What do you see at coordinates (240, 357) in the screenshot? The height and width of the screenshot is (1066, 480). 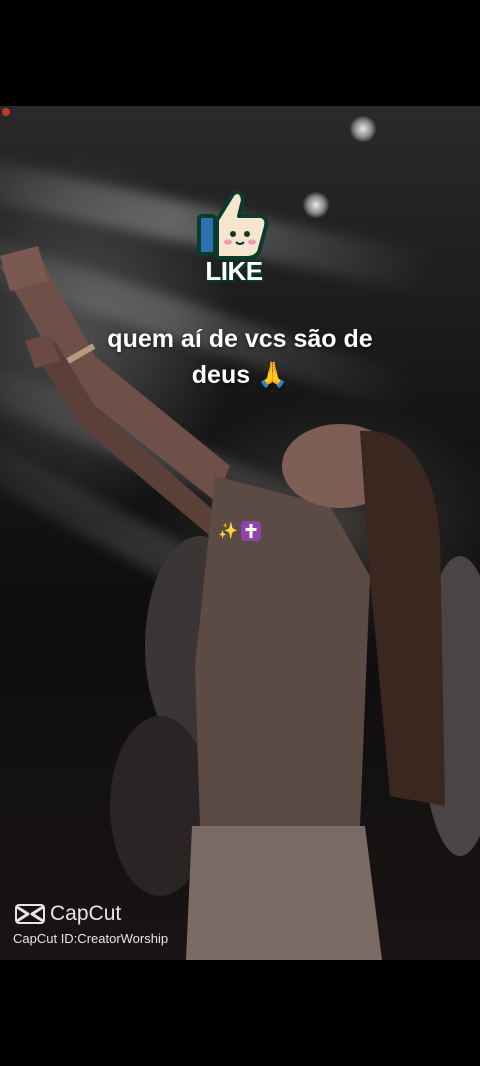 I see `video-caption: quem aí de vcs são de deus 🙏` at bounding box center [240, 357].